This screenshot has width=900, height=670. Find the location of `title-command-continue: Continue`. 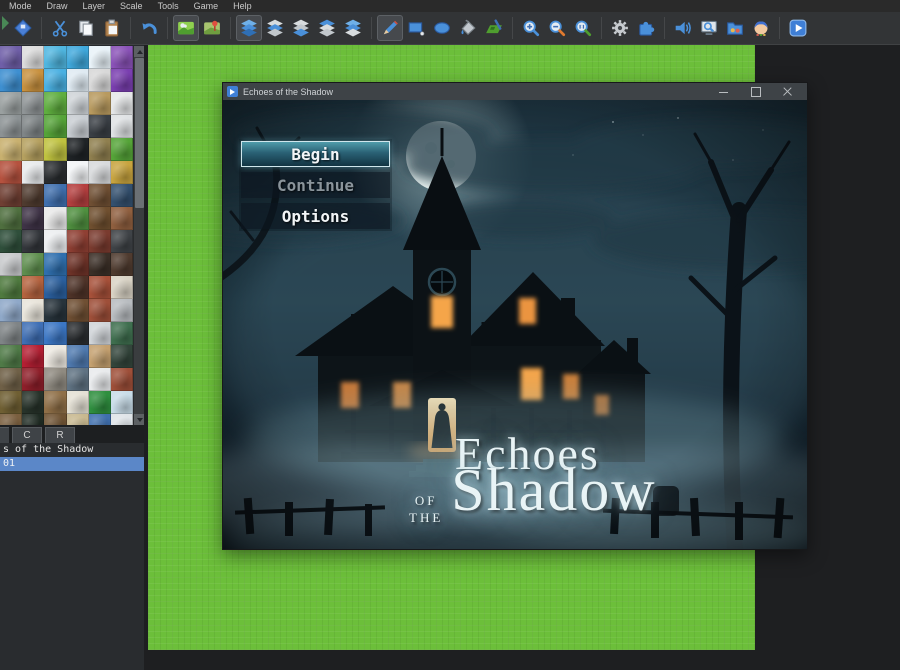

title-command-continue: Continue is located at coordinates (315, 185).